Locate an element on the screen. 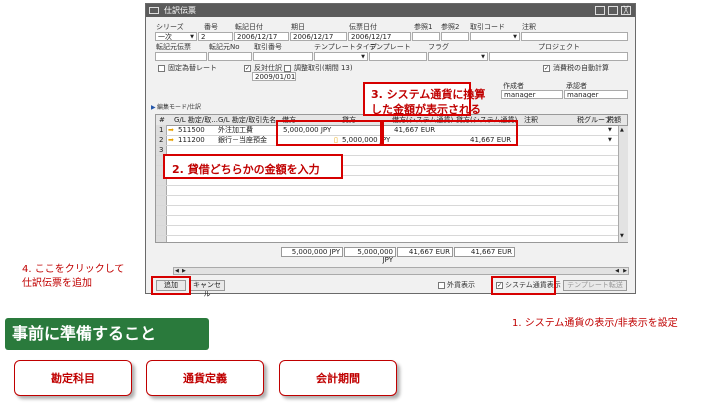 This screenshot has width=718, height=409. window-title: 仕訳伝票 is located at coordinates (180, 10).